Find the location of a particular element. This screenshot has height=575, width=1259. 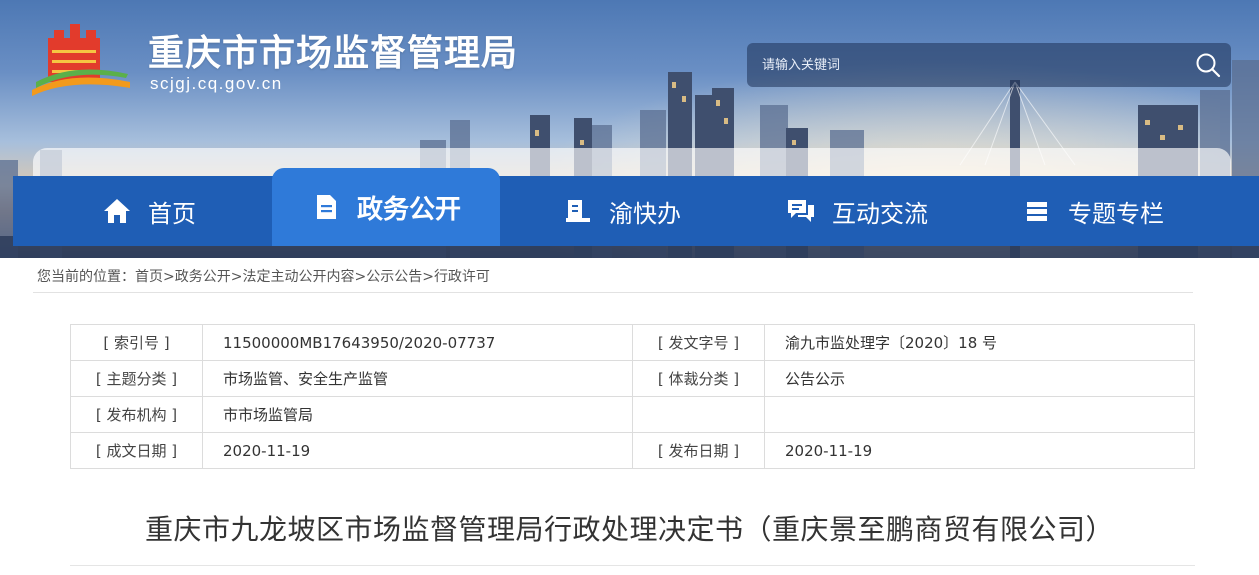

search-box is located at coordinates (989, 65).